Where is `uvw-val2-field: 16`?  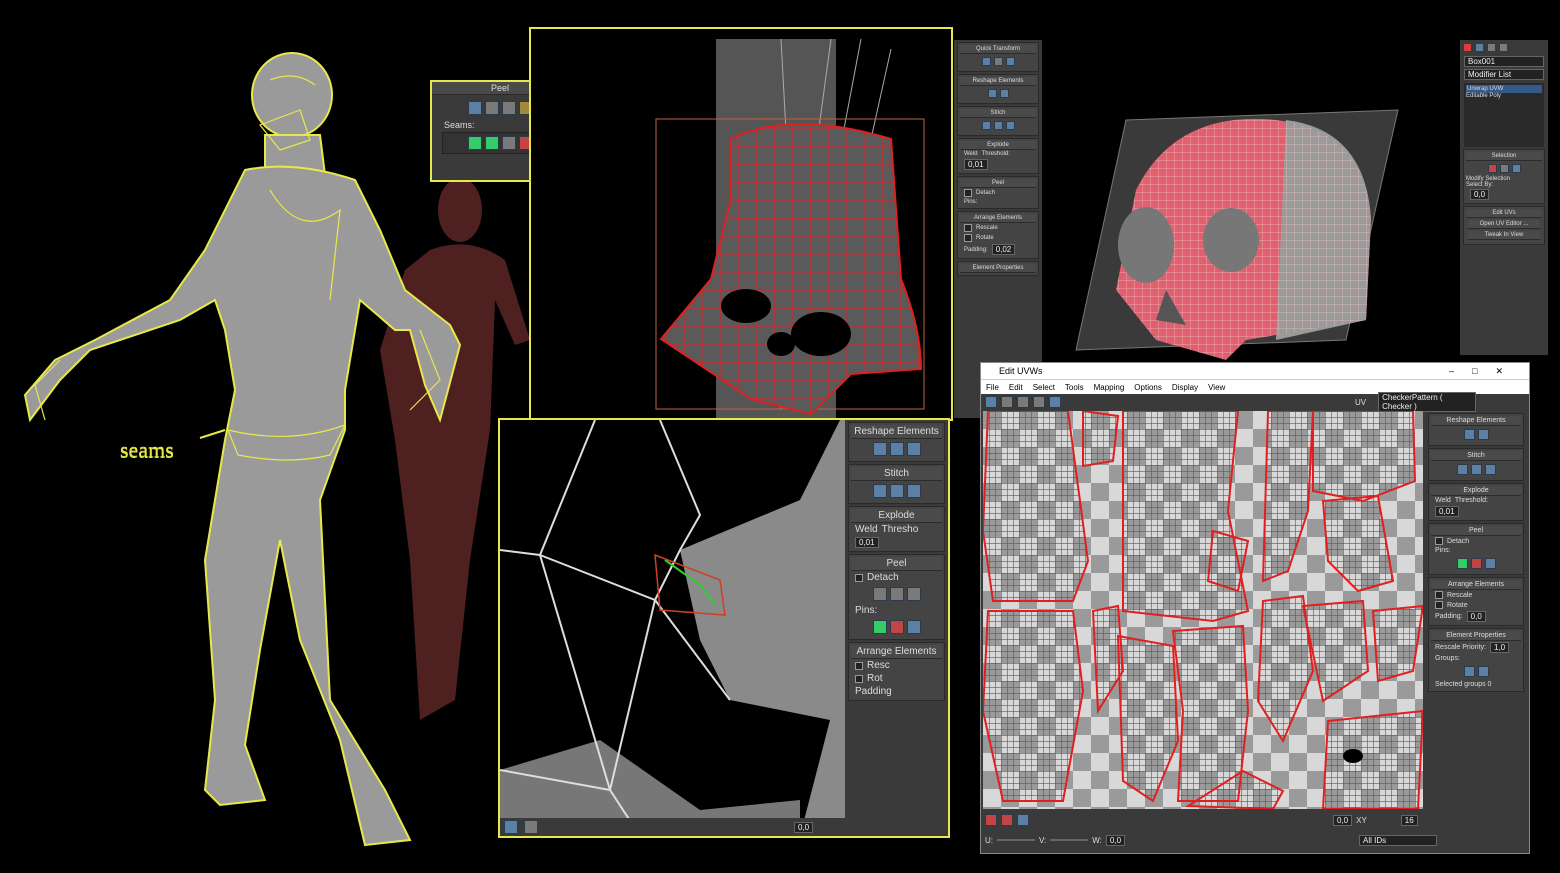
uvw-val2-field: 16 is located at coordinates (1409, 820).